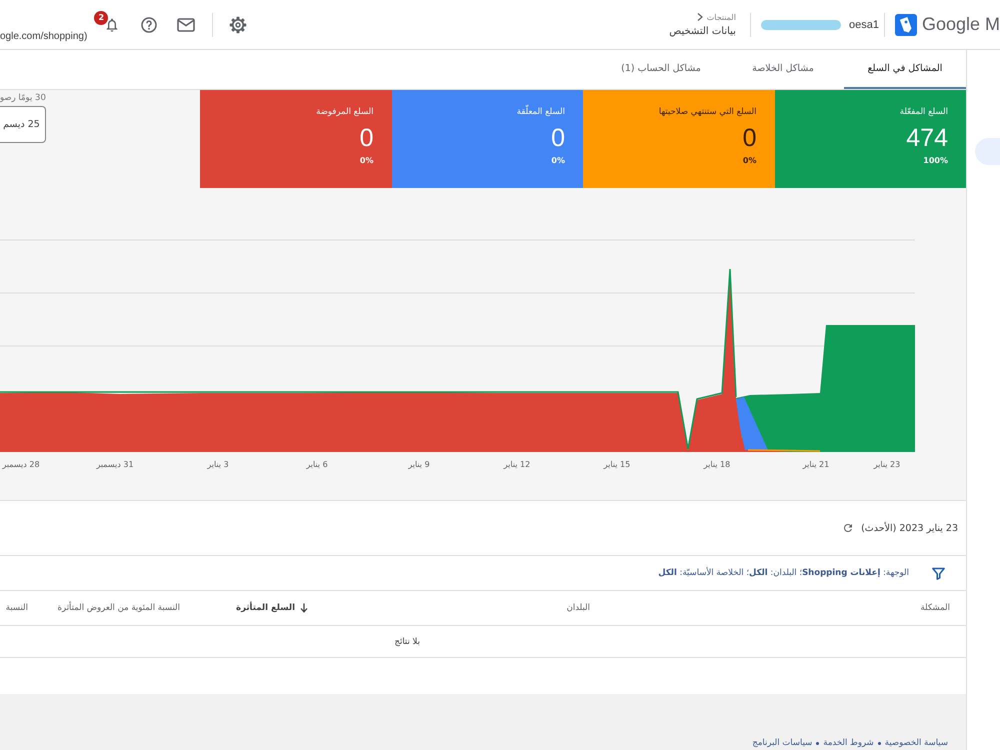  Describe the element at coordinates (617, 464) in the screenshot. I see `x-axis-label: 15 يناير` at that location.